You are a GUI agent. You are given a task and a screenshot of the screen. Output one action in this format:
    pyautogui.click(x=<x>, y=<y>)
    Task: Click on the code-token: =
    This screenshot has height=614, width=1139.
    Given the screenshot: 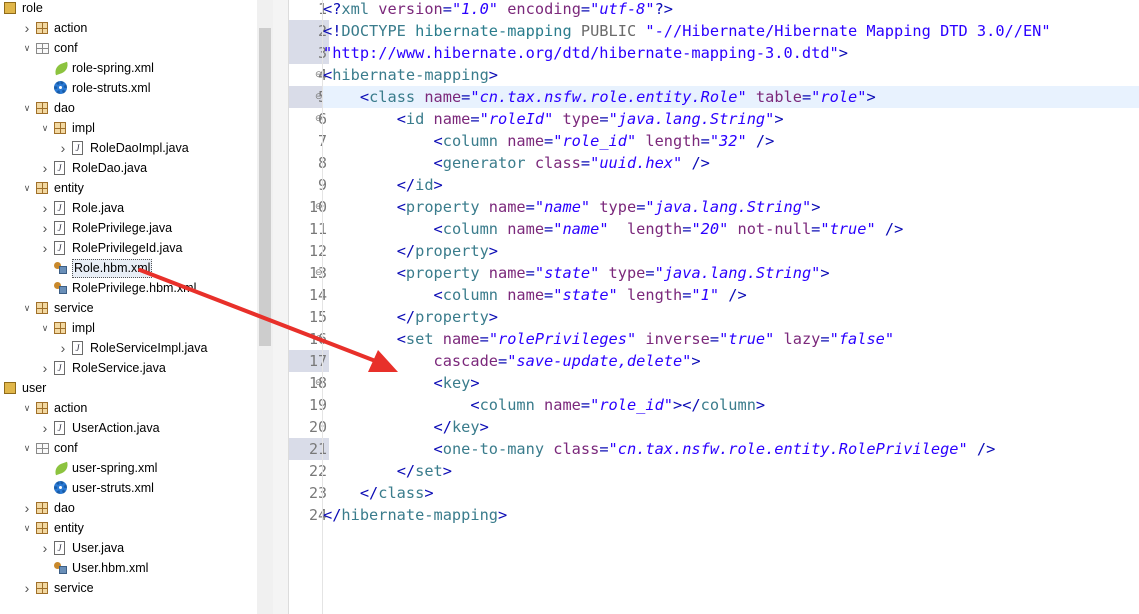 What is the action you would take?
    pyautogui.click(x=530, y=273)
    